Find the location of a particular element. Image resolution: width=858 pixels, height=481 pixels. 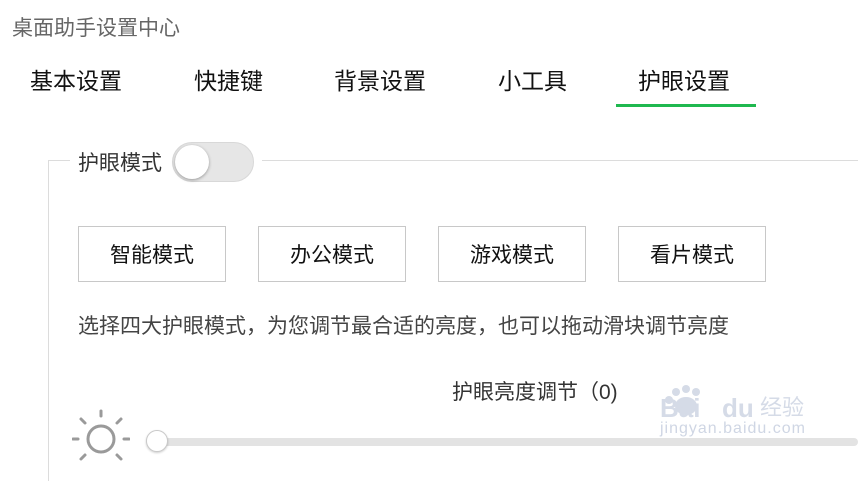

tab-shortcuts: 快捷键 is located at coordinates (228, 79).